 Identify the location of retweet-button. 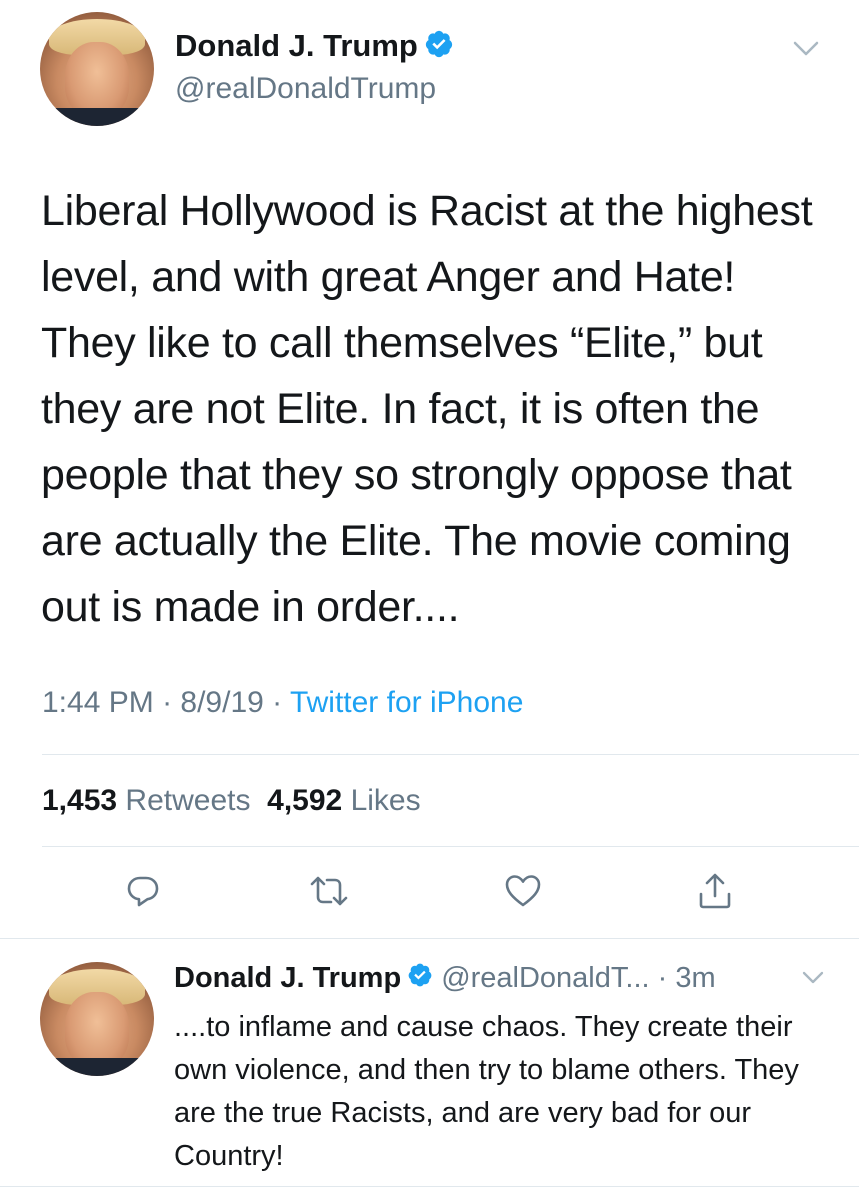
(329, 893).